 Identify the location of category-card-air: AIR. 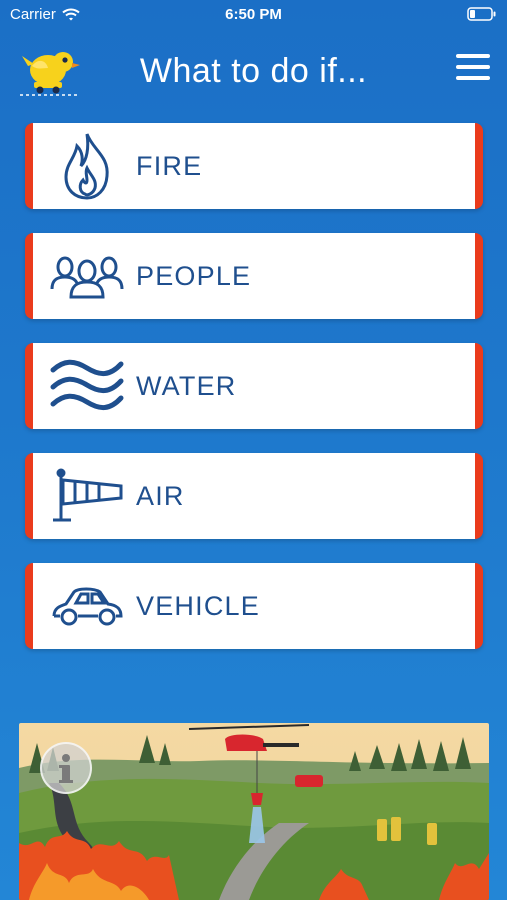
(254, 496).